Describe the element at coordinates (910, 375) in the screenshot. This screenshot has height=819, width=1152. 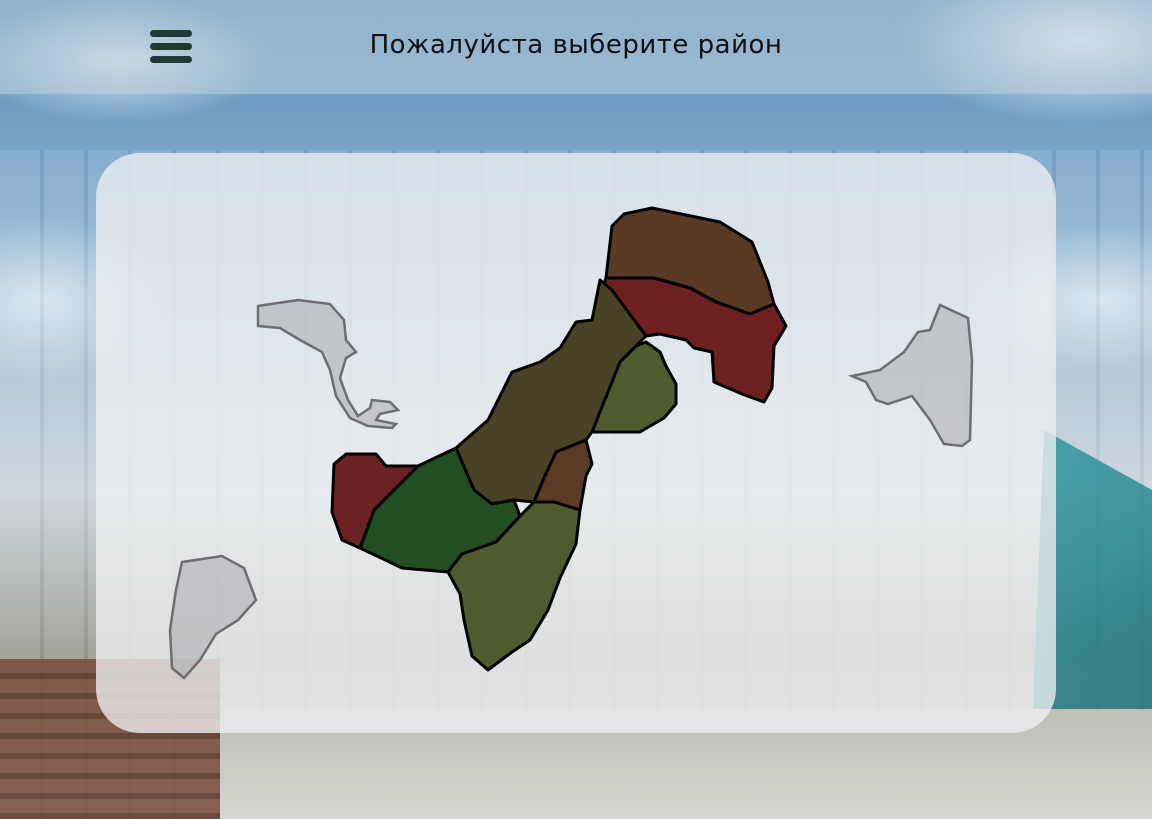
I see `inactive-region-right` at that location.